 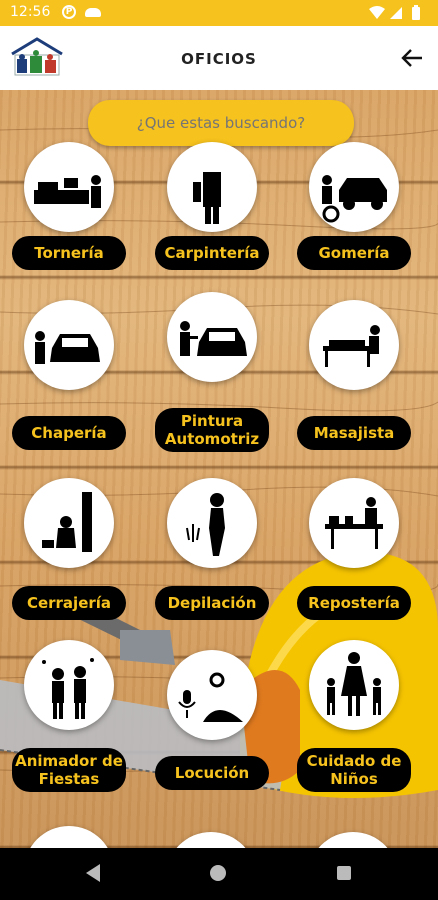 What do you see at coordinates (354, 345) in the screenshot?
I see `massage-icon` at bounding box center [354, 345].